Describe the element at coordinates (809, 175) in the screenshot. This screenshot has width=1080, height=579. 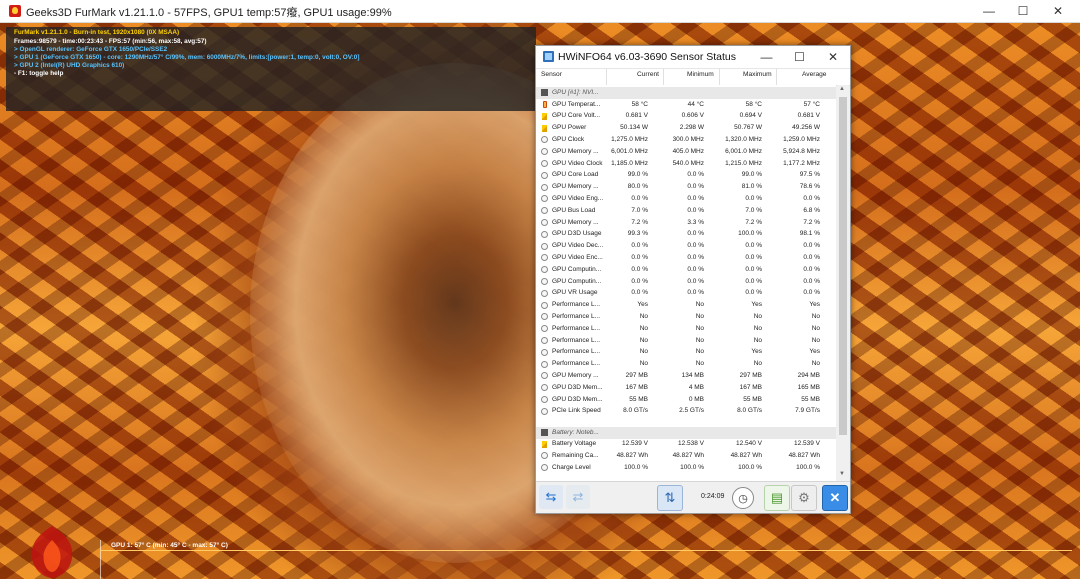
I see `sensor-average: 97.5 %` at that location.